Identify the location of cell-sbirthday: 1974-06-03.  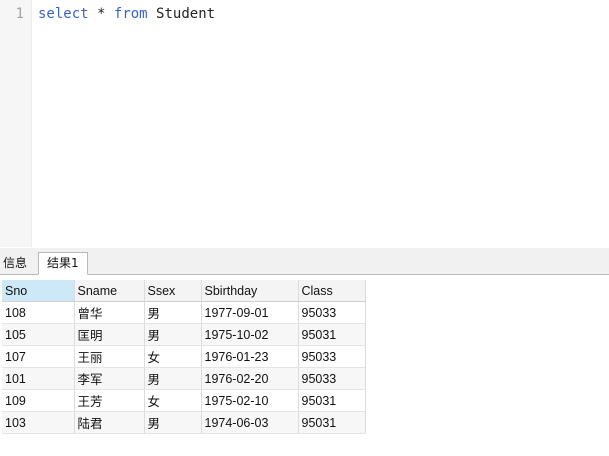
(250, 422).